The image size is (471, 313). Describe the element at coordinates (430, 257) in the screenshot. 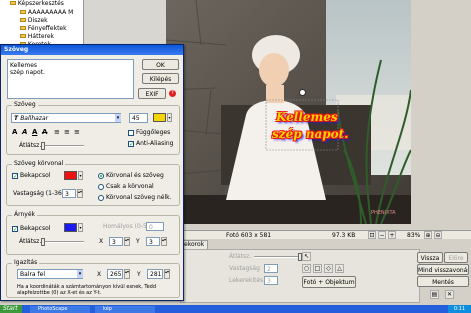

I see `undo-button: Vissza` at that location.